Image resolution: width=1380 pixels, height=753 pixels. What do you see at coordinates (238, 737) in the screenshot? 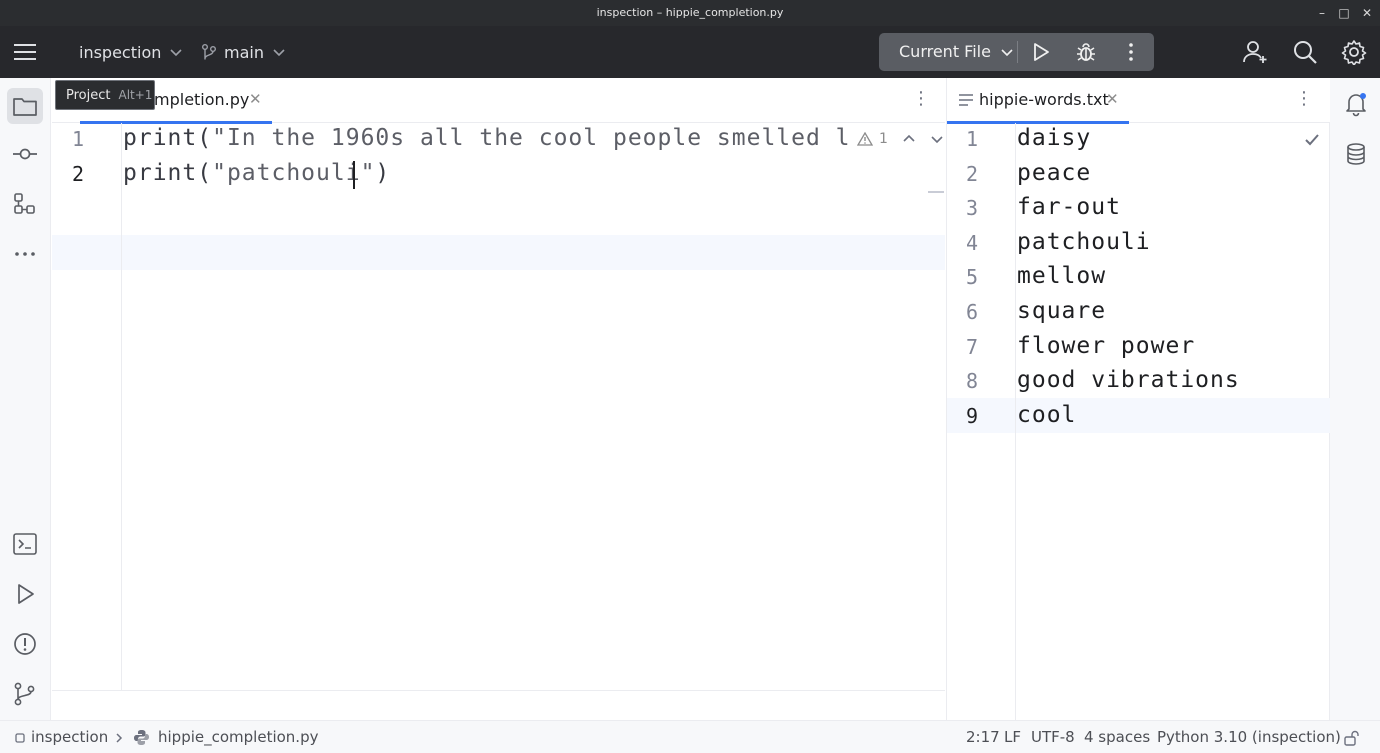
I see `breadcrumb-file: hippie_completion.py` at bounding box center [238, 737].